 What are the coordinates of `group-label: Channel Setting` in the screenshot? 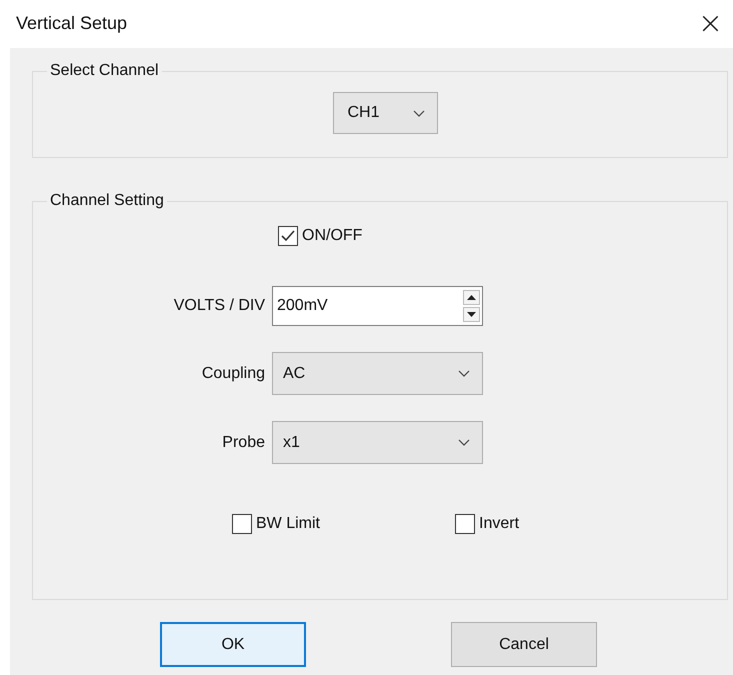 It's located at (107, 201).